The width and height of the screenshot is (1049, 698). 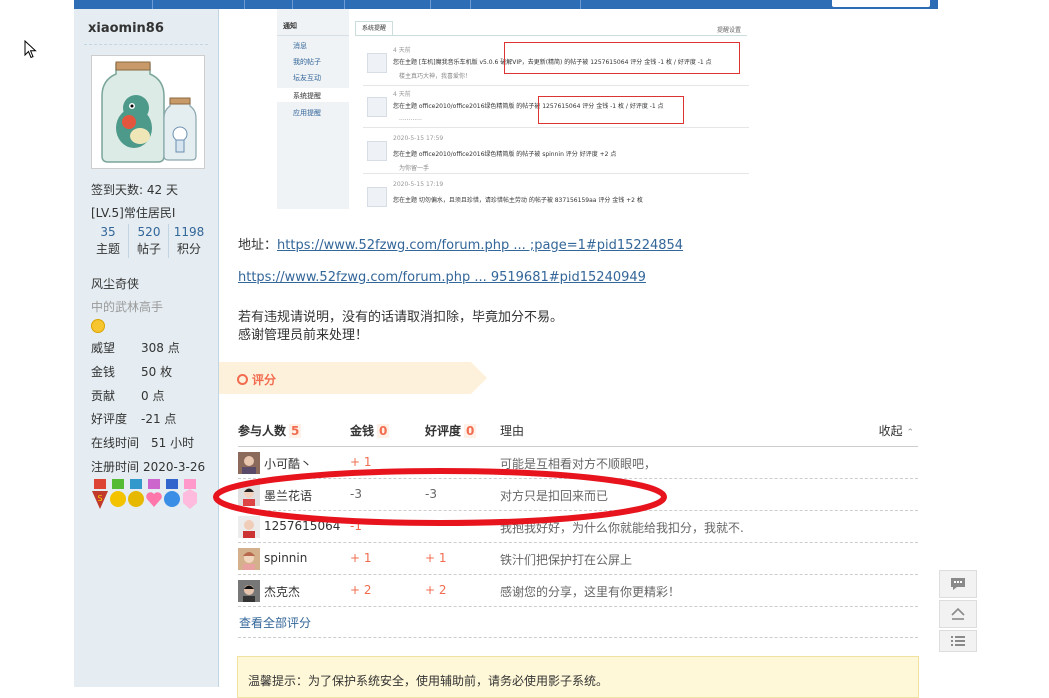 What do you see at coordinates (174, 467) in the screenshot?
I see `prop-value: 2020-3-26` at bounding box center [174, 467].